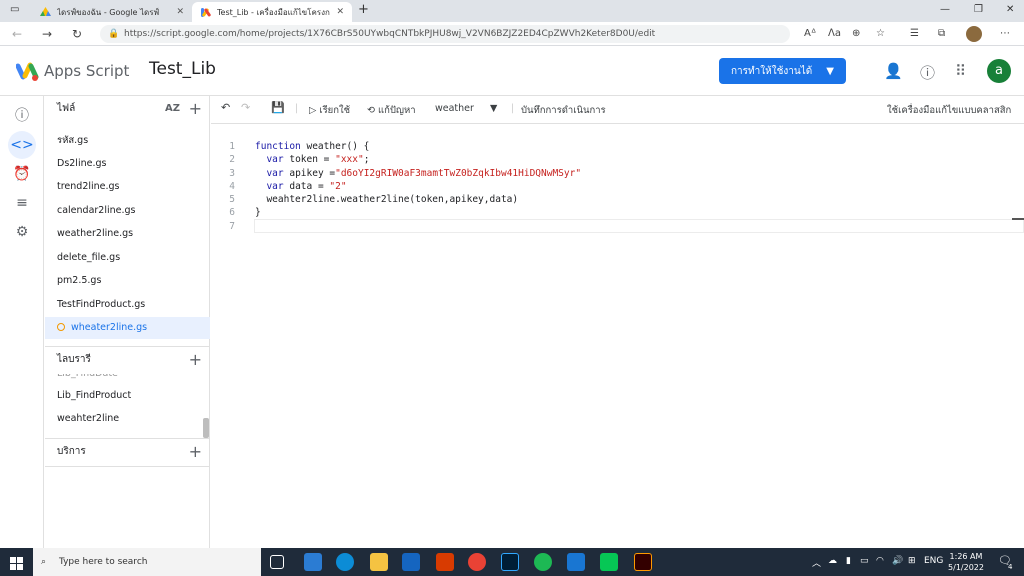 Image resolution: width=1024 pixels, height=576 pixels. I want to click on mail-icon, so click(411, 562).